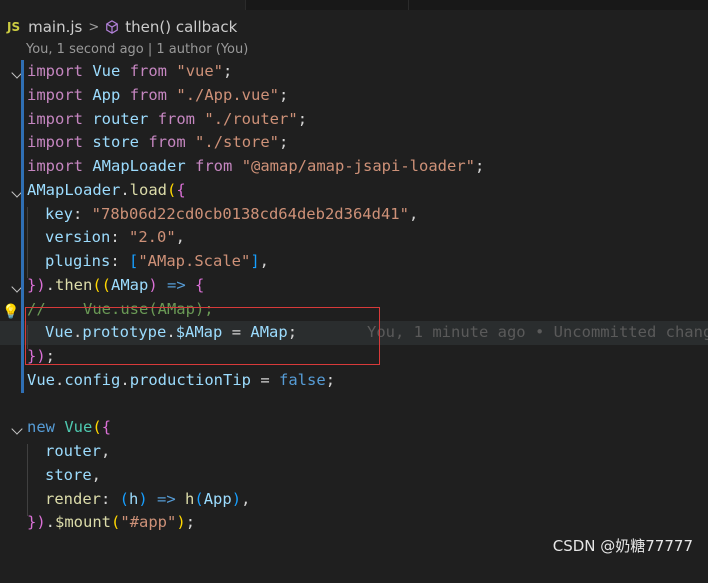 The image size is (708, 583). I want to click on code-text: import store from "./store";, so click(158, 142).